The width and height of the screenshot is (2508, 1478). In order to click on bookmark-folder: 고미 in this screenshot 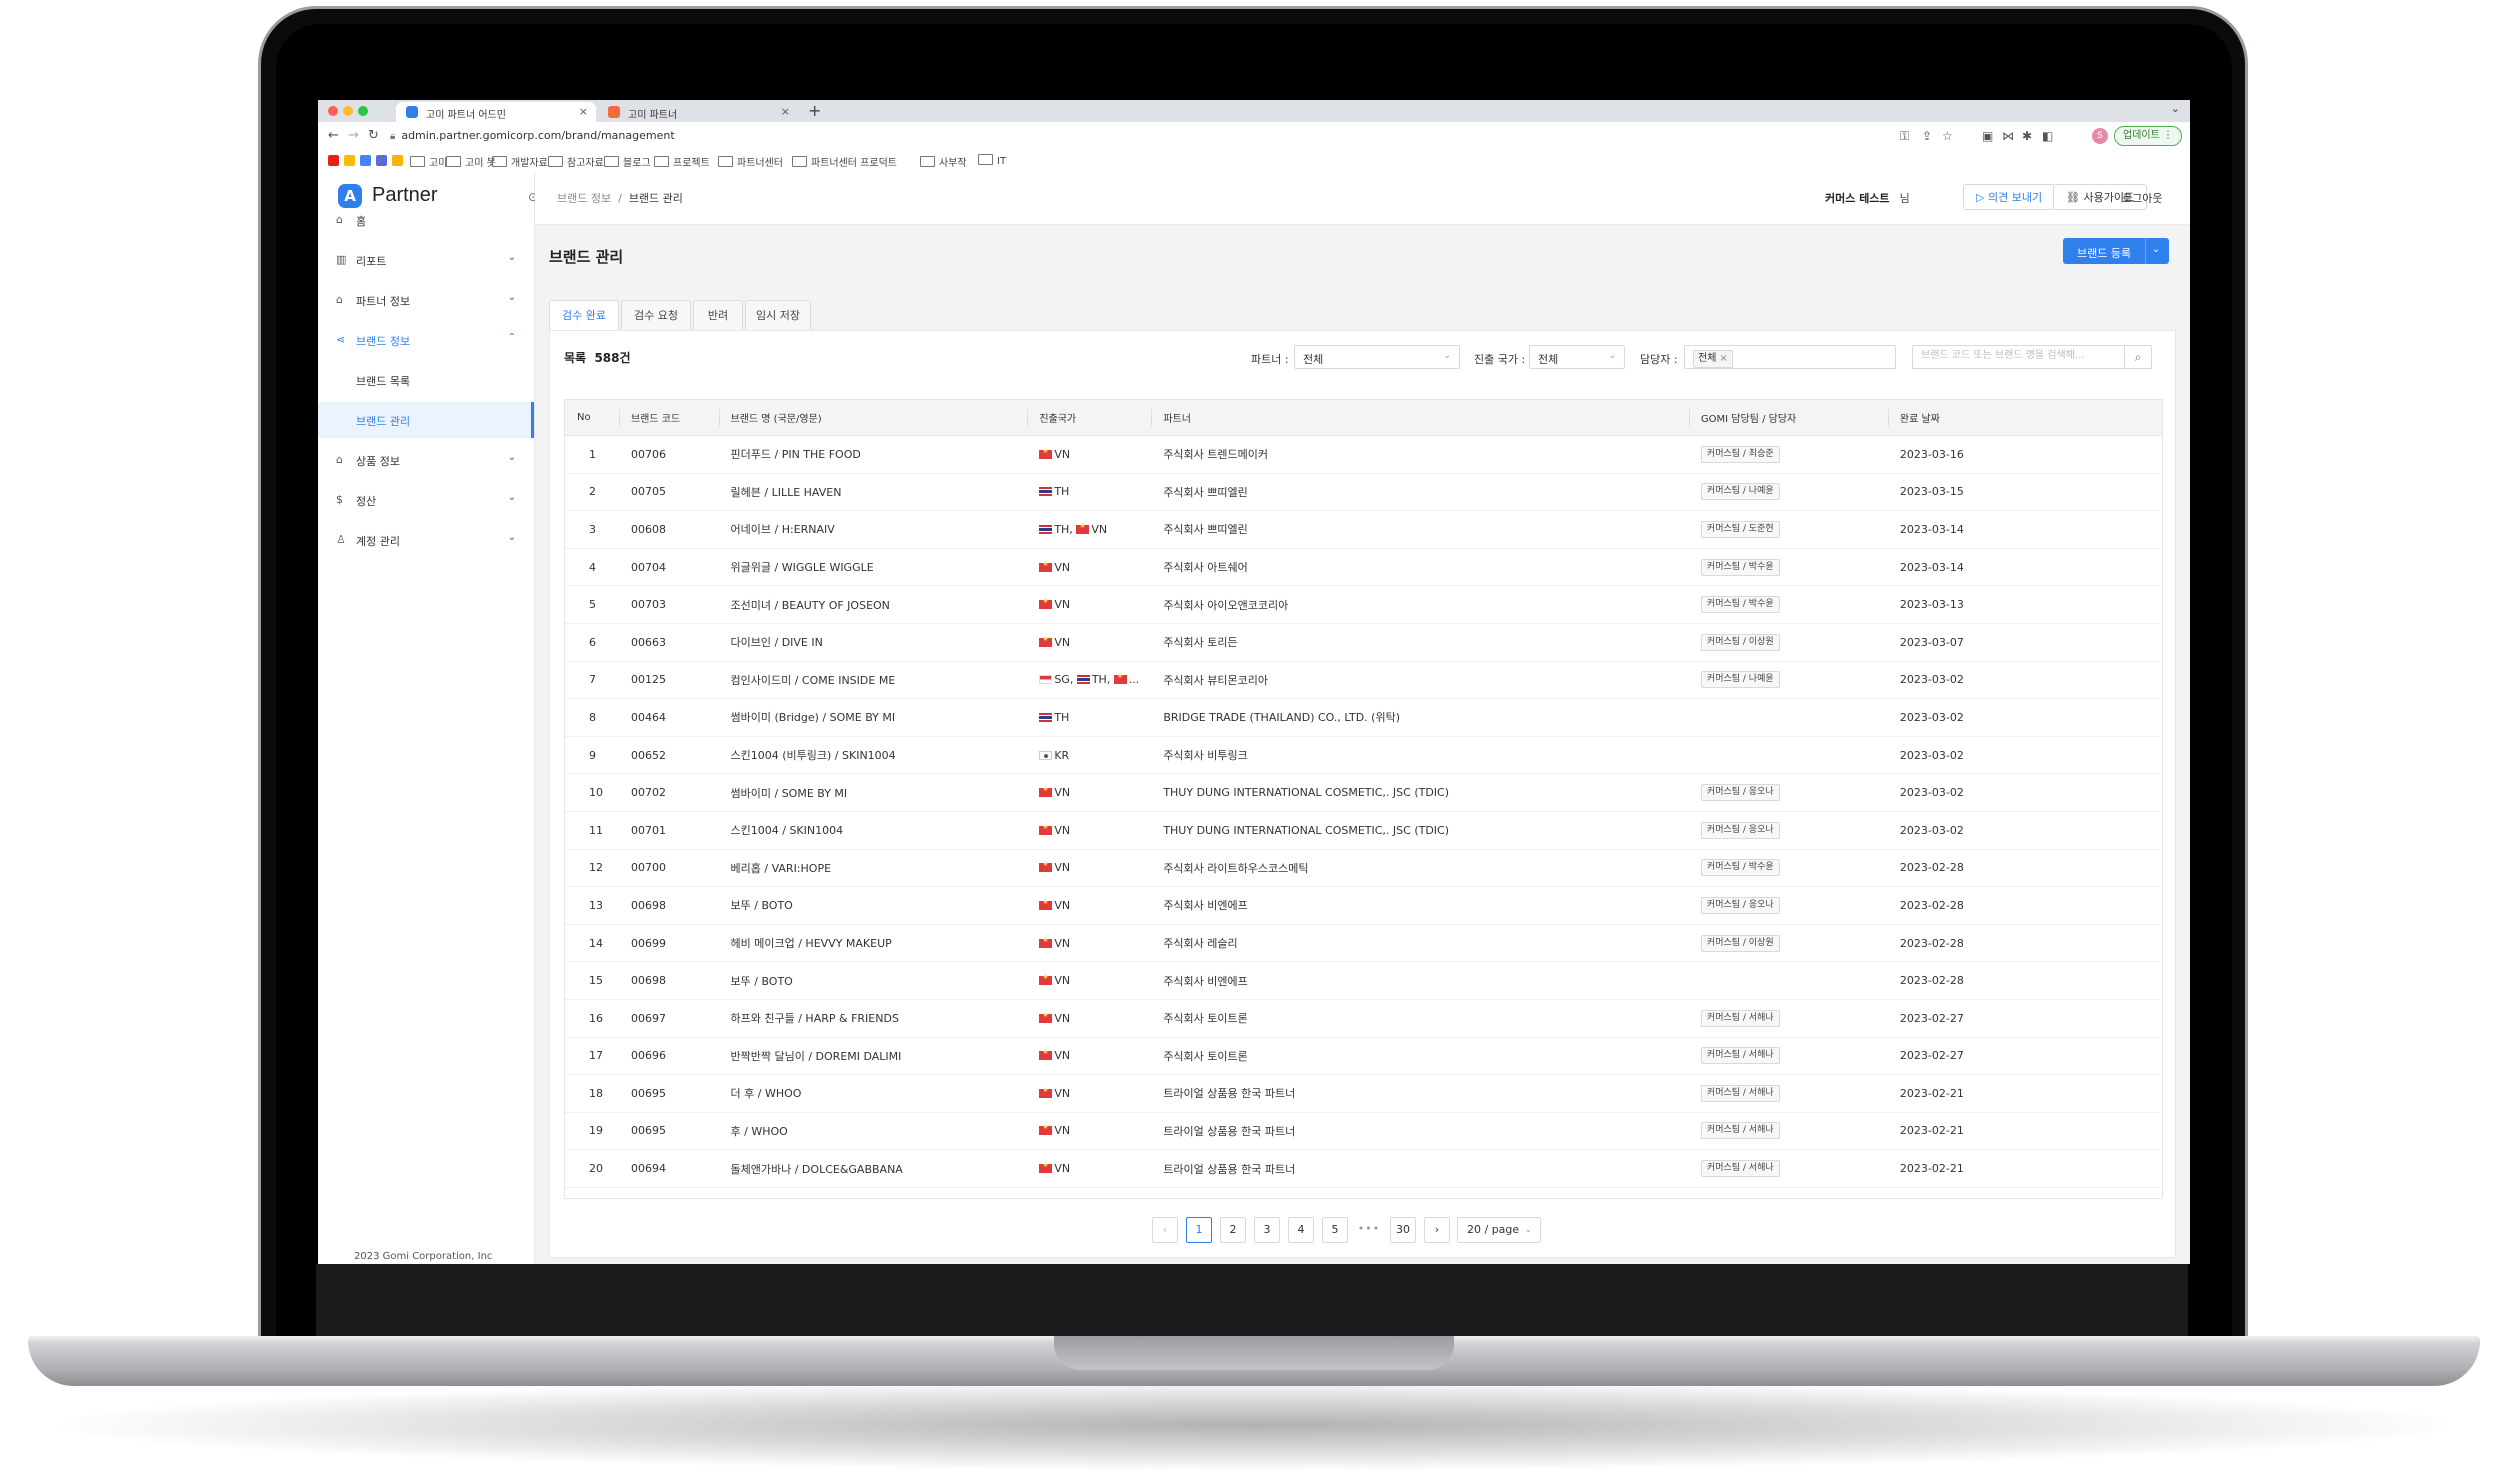, I will do `click(428, 161)`.